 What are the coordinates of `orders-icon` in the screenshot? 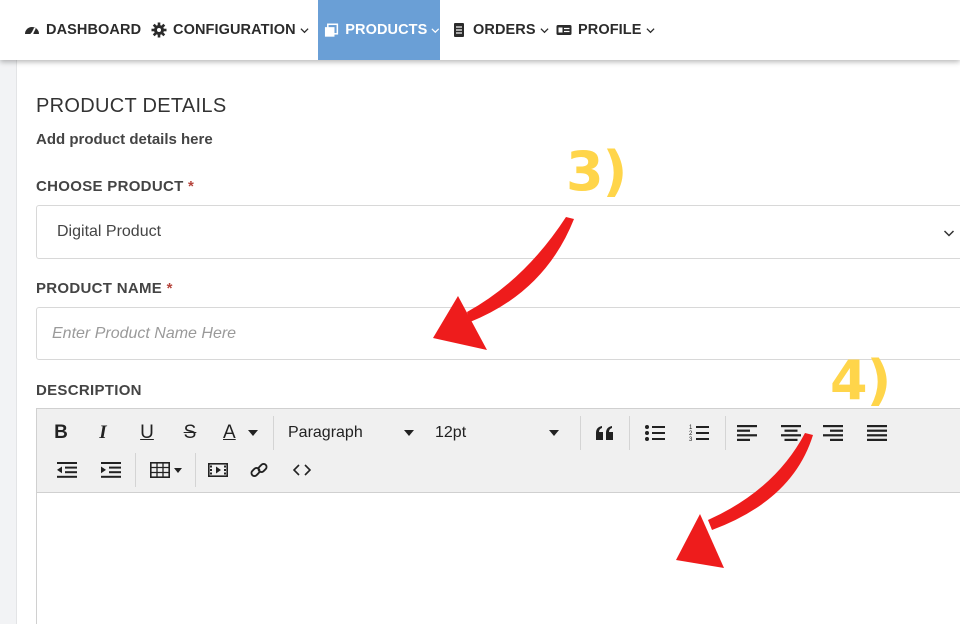 It's located at (459, 30).